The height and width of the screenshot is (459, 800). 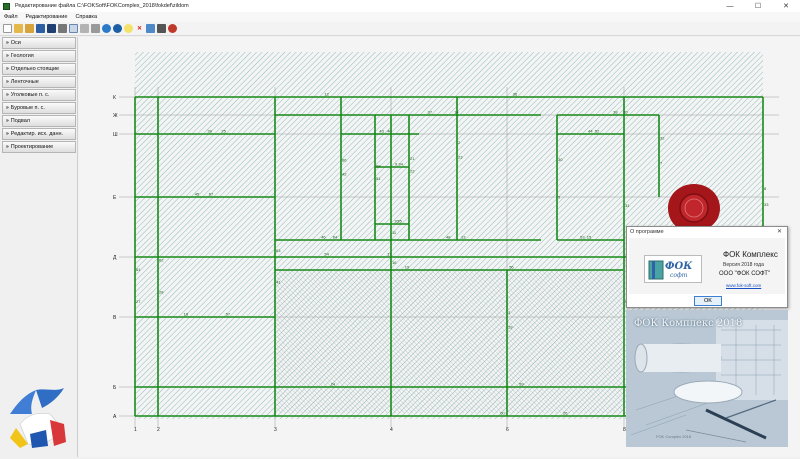 What do you see at coordinates (38, 418) in the screenshot?
I see `hand-dove-logo` at bounding box center [38, 418].